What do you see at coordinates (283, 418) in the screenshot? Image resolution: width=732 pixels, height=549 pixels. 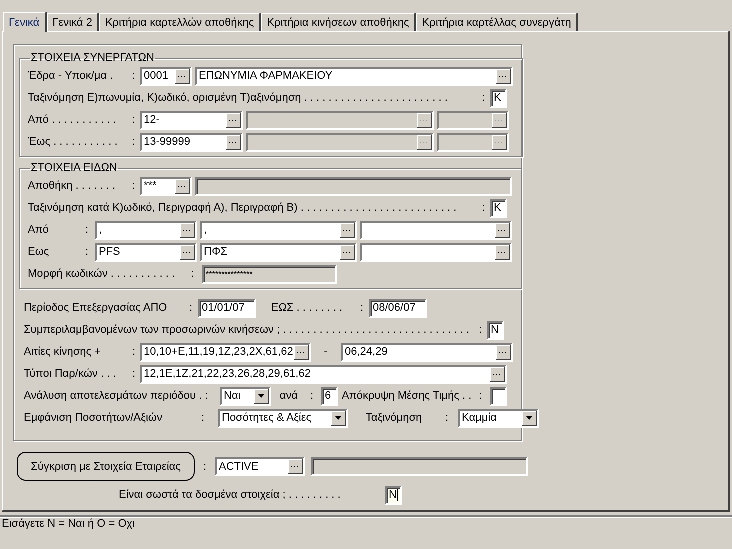 I see `dropdown: Ποσότητες & Αξίες` at bounding box center [283, 418].